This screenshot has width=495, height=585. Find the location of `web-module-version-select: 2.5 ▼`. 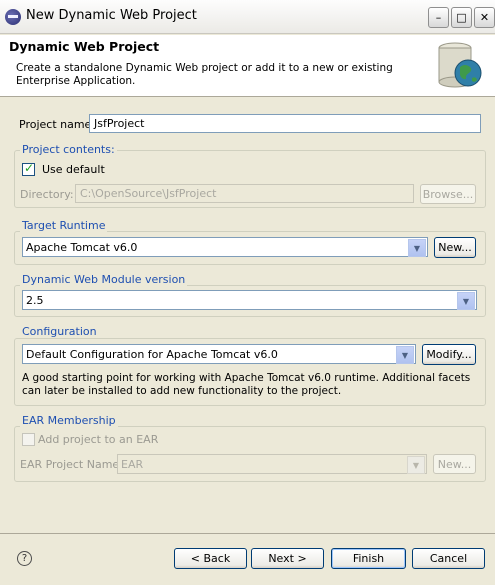

web-module-version-select: 2.5 ▼ is located at coordinates (249, 300).